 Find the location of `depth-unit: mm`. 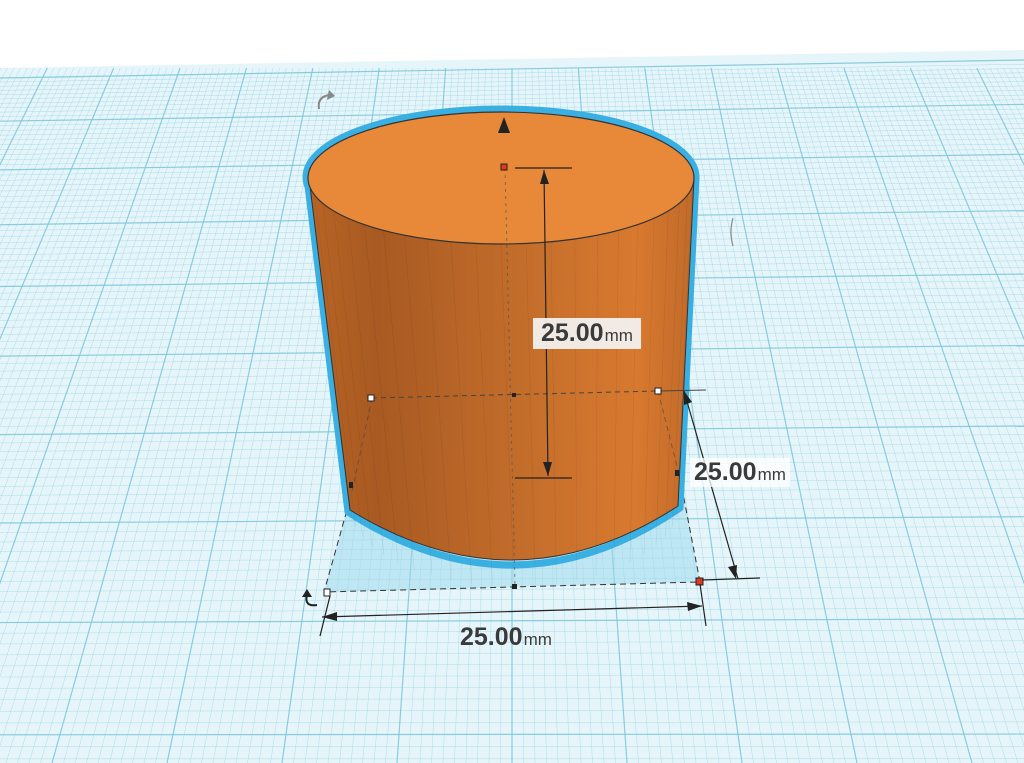

depth-unit: mm is located at coordinates (771, 474).